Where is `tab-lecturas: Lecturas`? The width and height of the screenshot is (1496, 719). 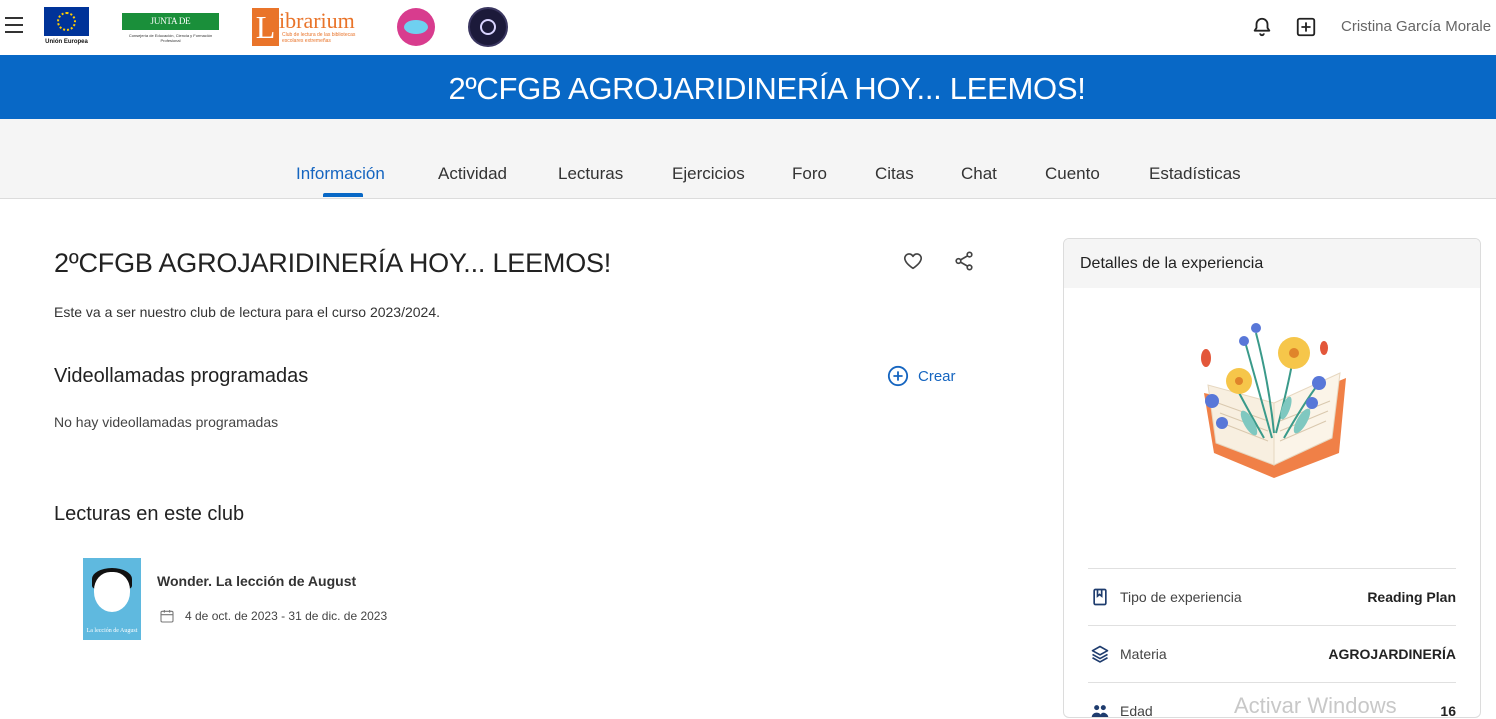 tab-lecturas: Lecturas is located at coordinates (590, 174).